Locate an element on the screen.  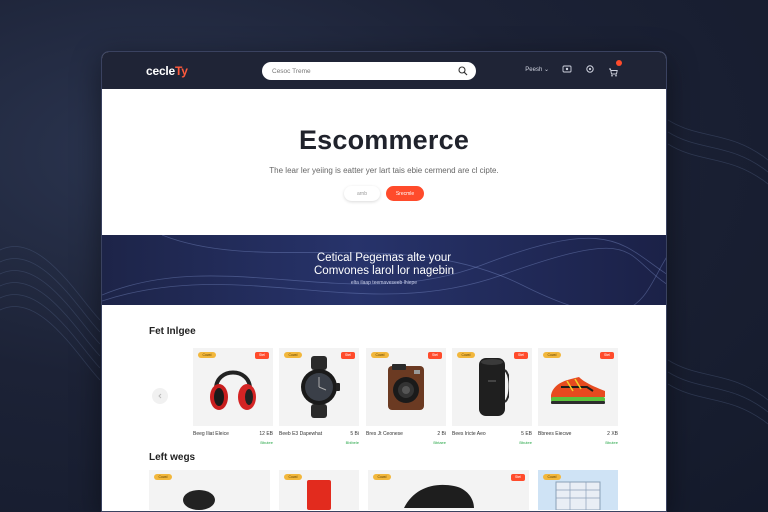
cart-button is located at coordinates (615, 68).